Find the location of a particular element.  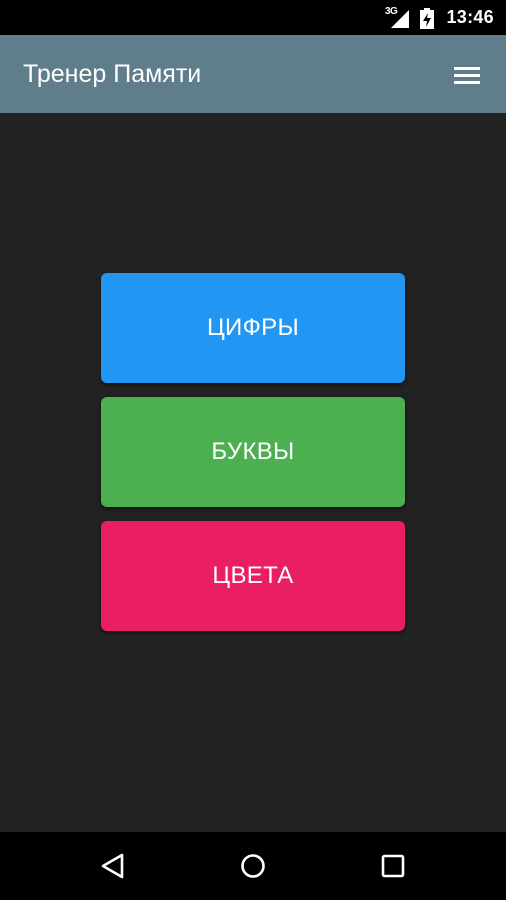

menu-button is located at coordinates (467, 75).